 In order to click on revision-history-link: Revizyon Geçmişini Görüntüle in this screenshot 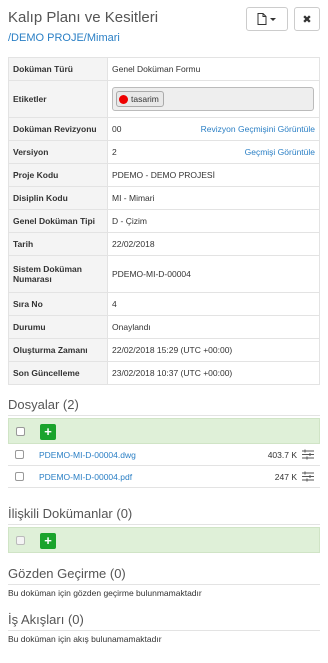, I will do `click(258, 129)`.